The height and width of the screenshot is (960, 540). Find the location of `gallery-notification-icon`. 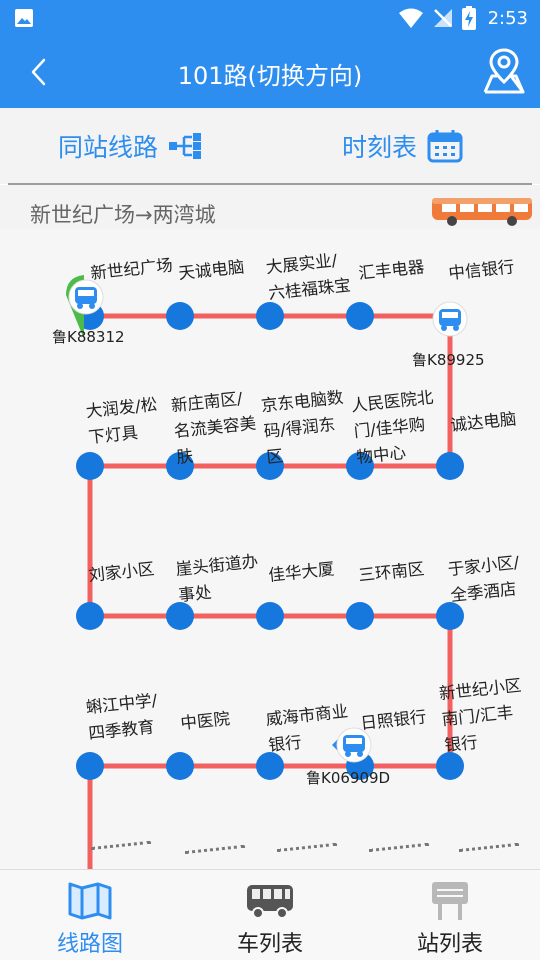

gallery-notification-icon is located at coordinates (24, 18).